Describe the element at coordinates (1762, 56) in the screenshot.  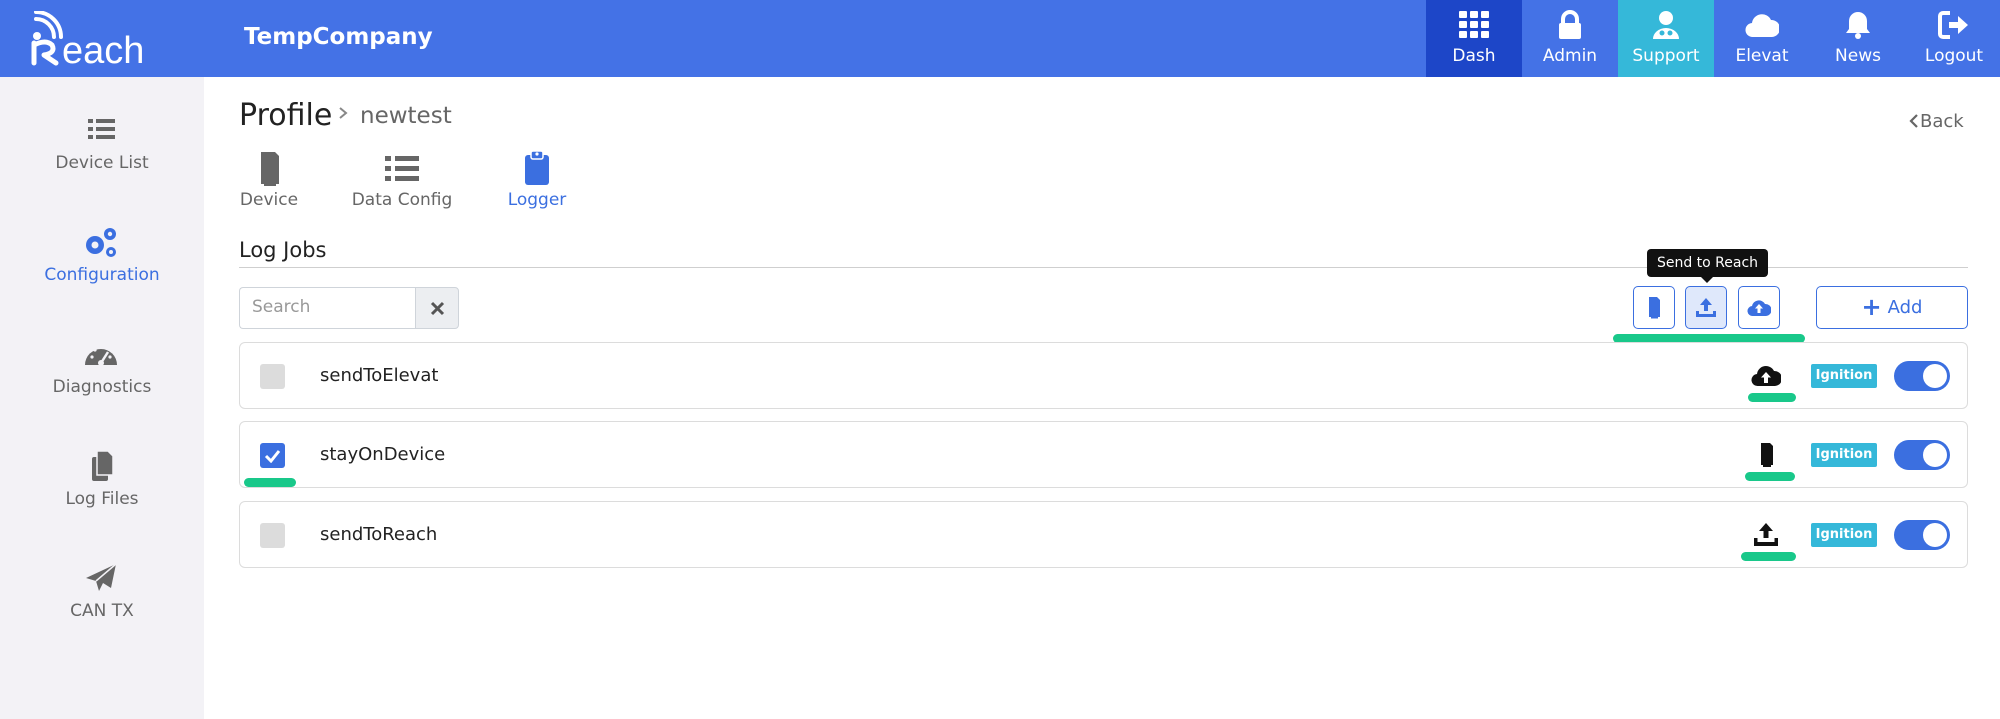
I see `nav-elevat-label: Elevat` at that location.